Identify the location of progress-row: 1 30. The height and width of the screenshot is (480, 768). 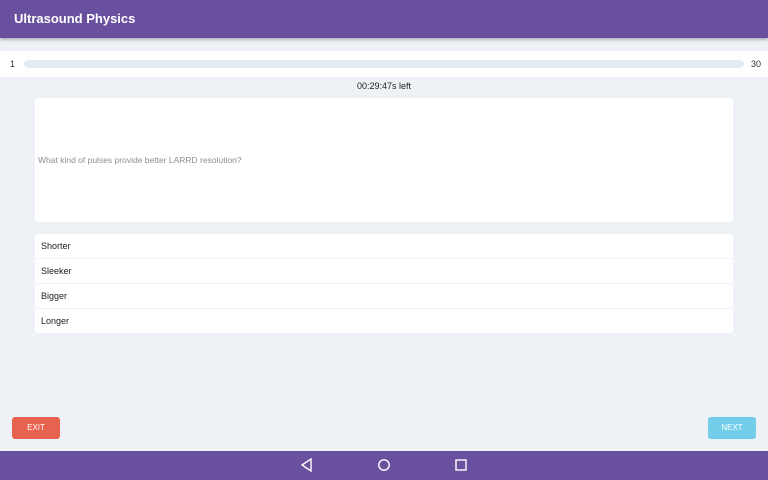
(384, 64).